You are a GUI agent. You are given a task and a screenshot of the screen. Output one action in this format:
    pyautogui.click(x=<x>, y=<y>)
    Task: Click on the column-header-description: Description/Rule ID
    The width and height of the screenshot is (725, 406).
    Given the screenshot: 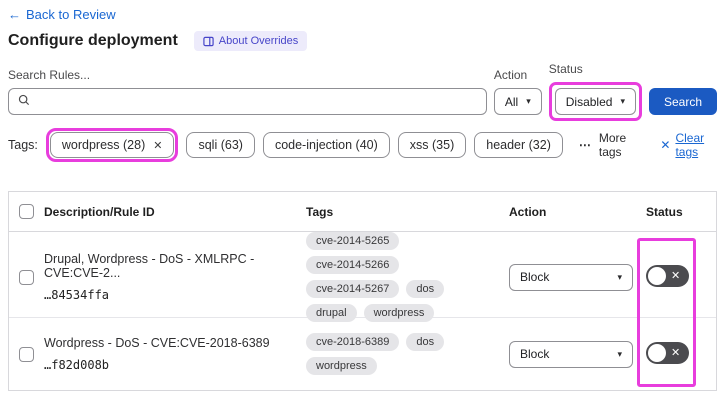 What is the action you would take?
    pyautogui.click(x=99, y=211)
    